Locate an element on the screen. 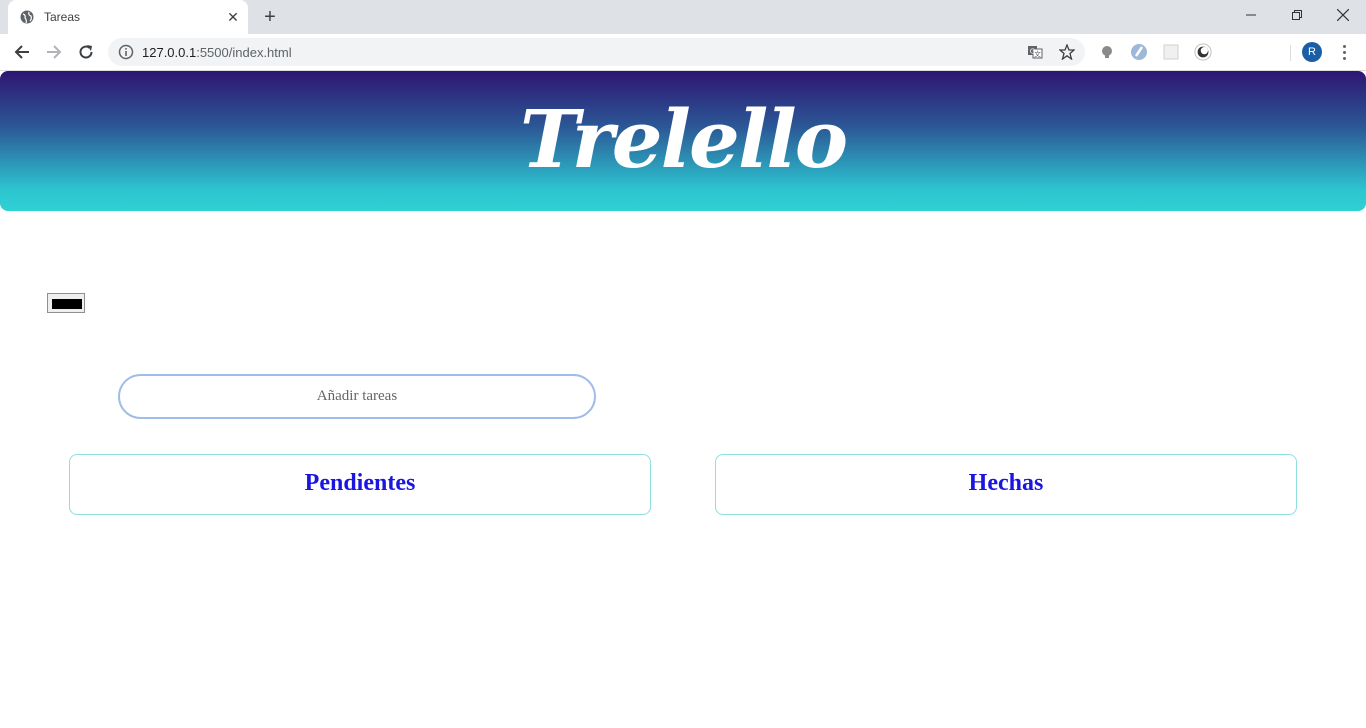 This screenshot has height=728, width=1366. url-host: 127.0.0.1 is located at coordinates (169, 52).